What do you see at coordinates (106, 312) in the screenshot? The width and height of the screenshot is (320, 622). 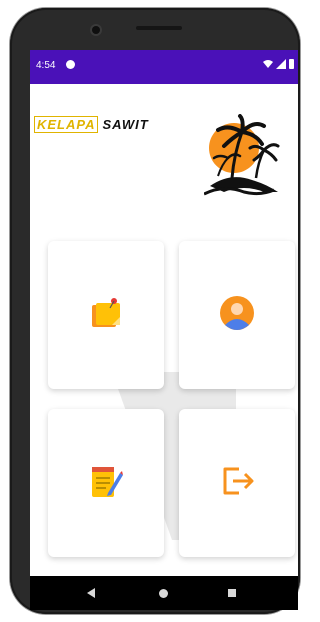 I see `sticky-note-icon` at bounding box center [106, 312].